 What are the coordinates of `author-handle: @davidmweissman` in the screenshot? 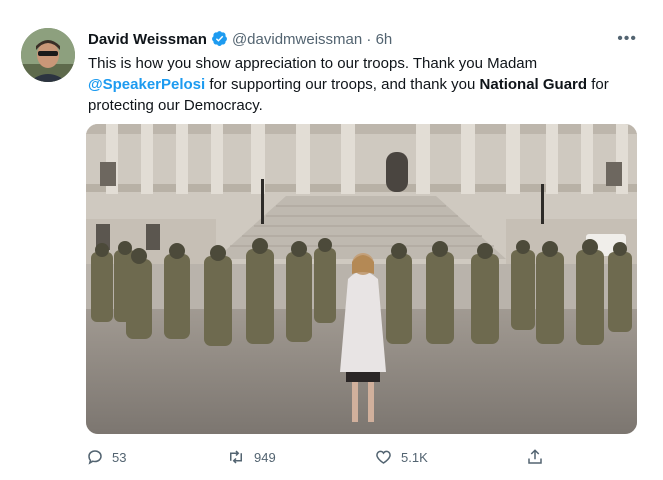 It's located at (297, 39).